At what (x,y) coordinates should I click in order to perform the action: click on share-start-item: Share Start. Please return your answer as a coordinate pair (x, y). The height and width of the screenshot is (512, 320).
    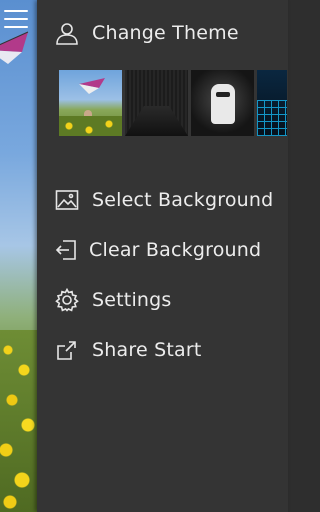
    Looking at the image, I should click on (162, 350).